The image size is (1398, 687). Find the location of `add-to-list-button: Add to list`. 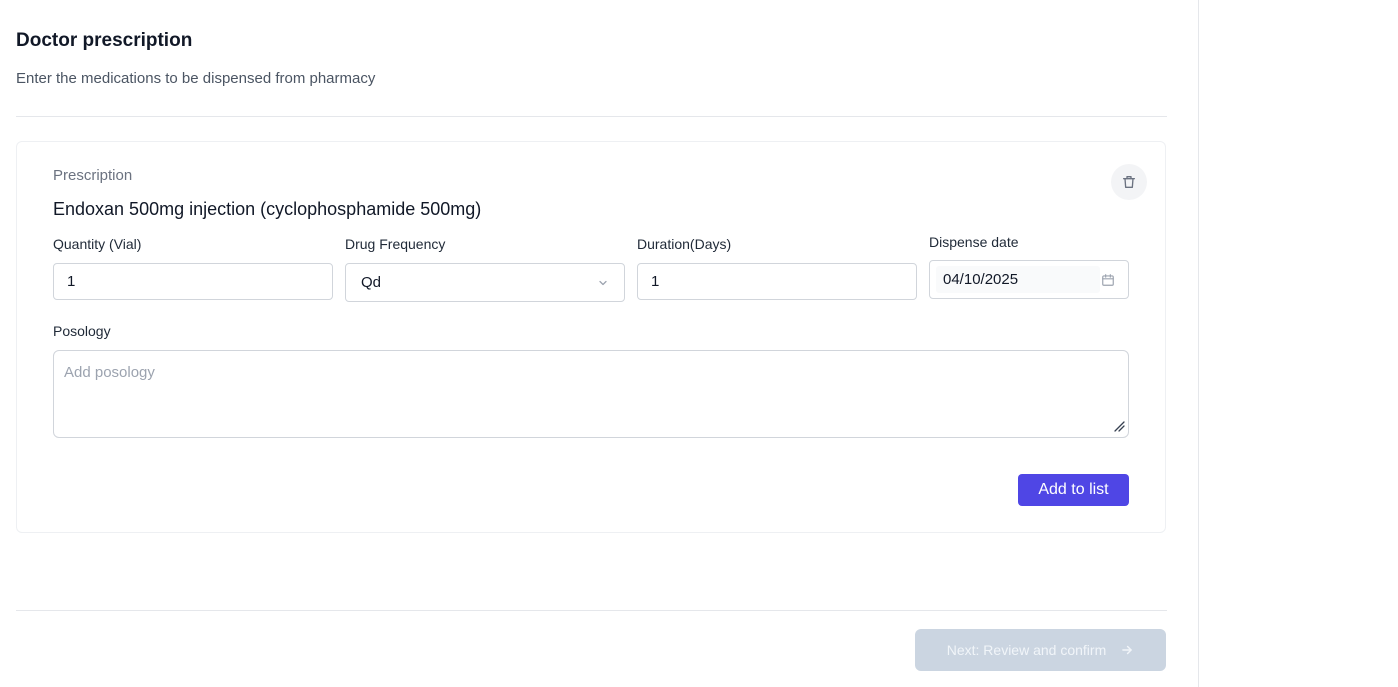

add-to-list-button: Add to list is located at coordinates (1073, 490).